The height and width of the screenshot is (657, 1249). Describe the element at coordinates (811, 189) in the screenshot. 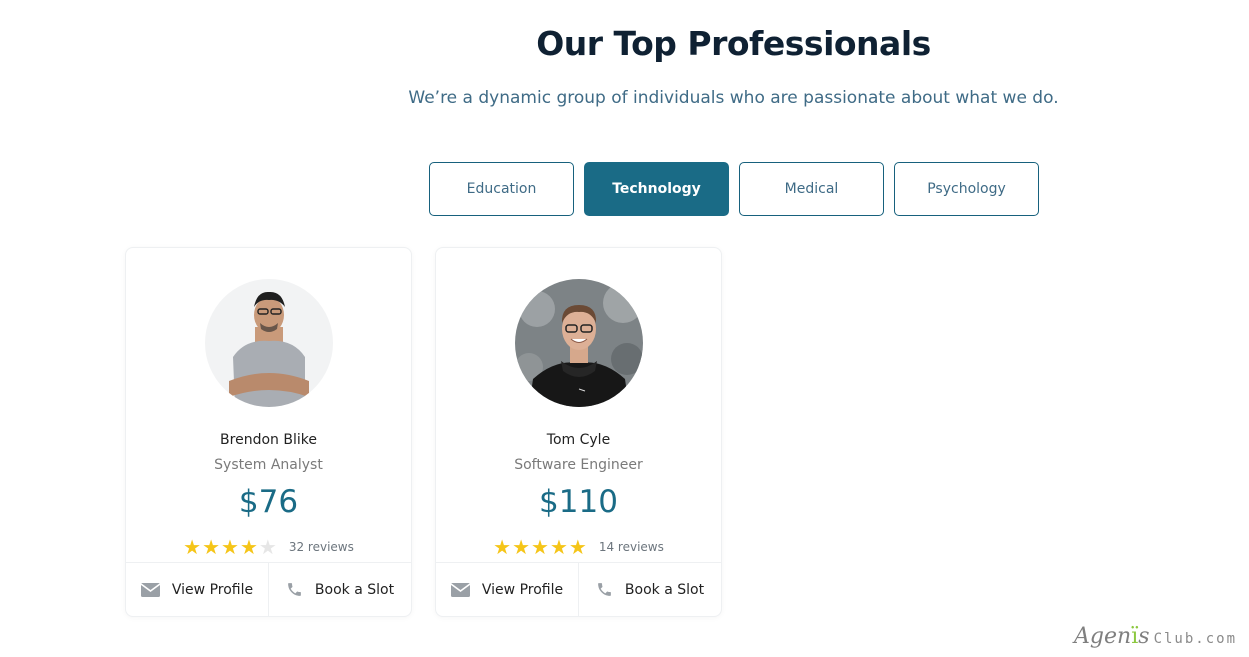

I see `tab-medical: Medical` at that location.